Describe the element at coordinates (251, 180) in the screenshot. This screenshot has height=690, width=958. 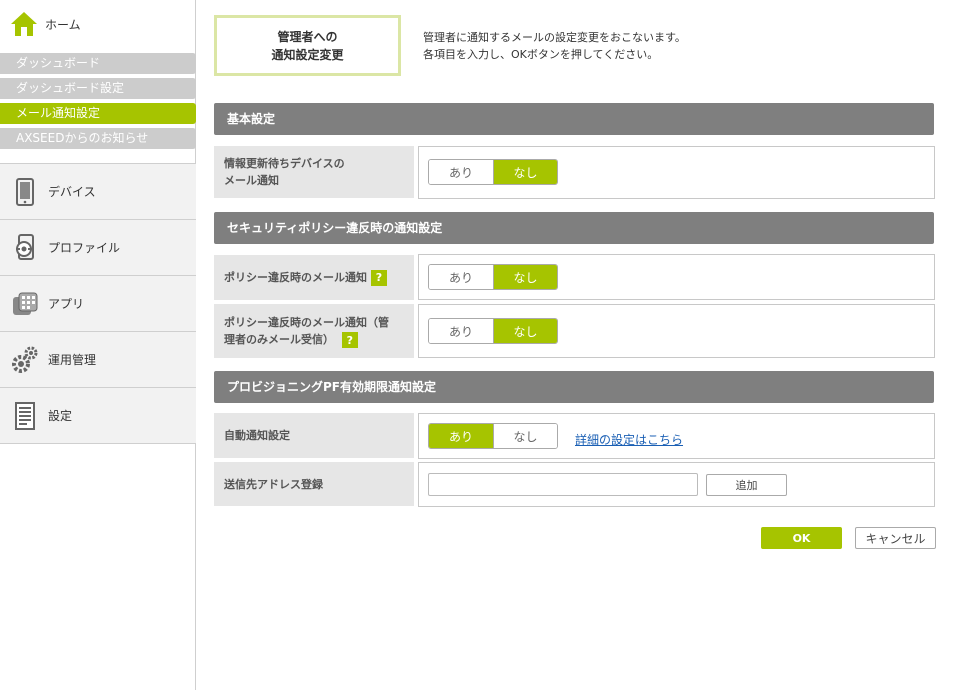
I see `row-label-line2: メール通知` at that location.